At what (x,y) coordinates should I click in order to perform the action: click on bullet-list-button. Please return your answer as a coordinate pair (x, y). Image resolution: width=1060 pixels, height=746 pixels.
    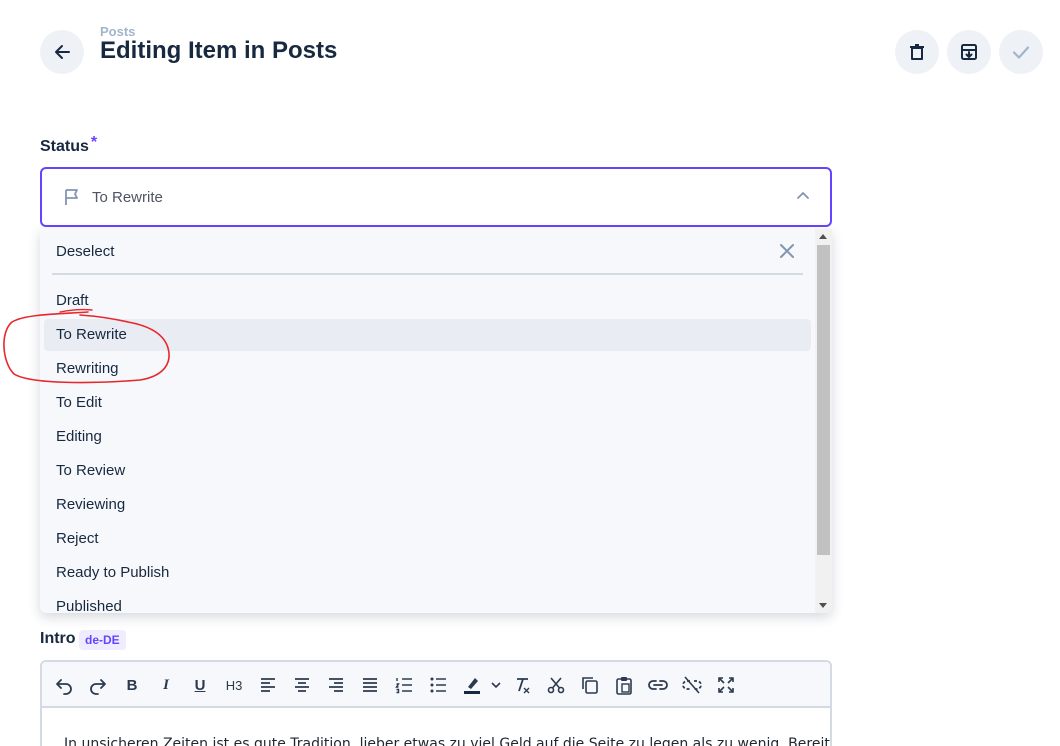
    Looking at the image, I should click on (438, 685).